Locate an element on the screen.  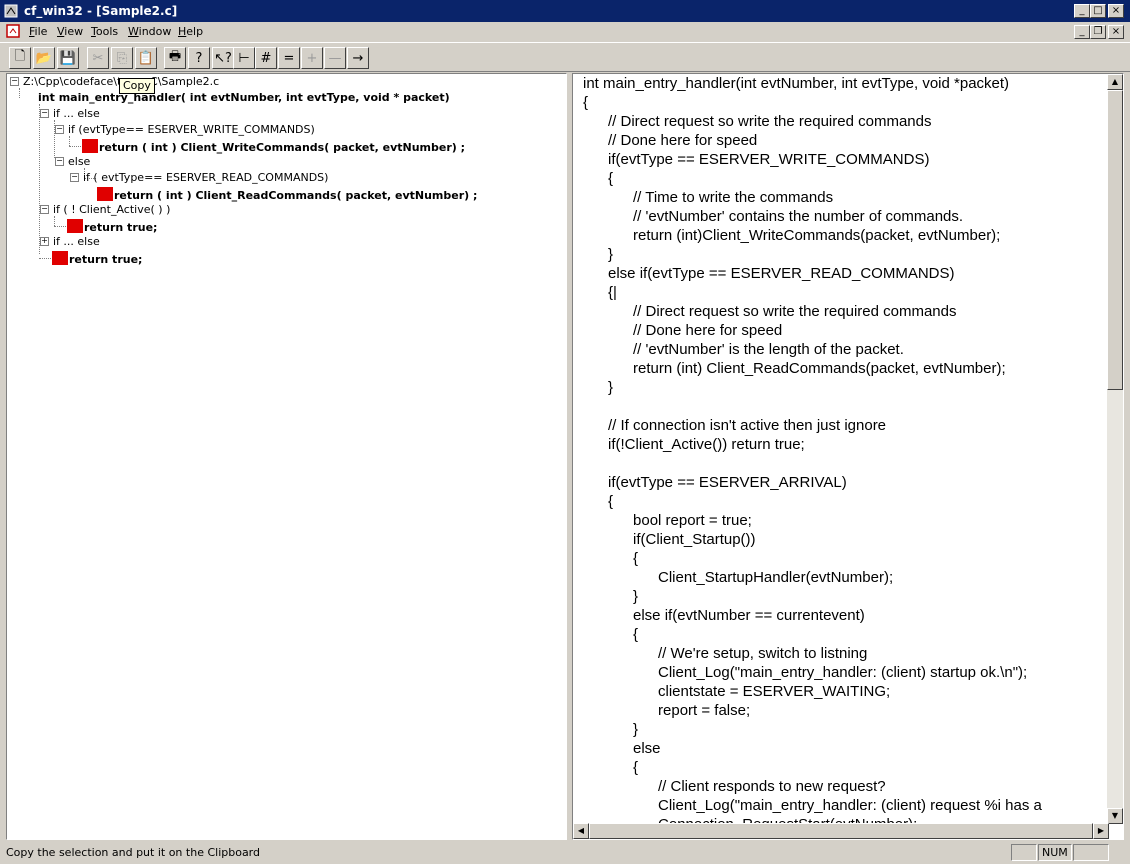
vertical-scrollbar: ▲ ▼ is located at coordinates (1115, 449).